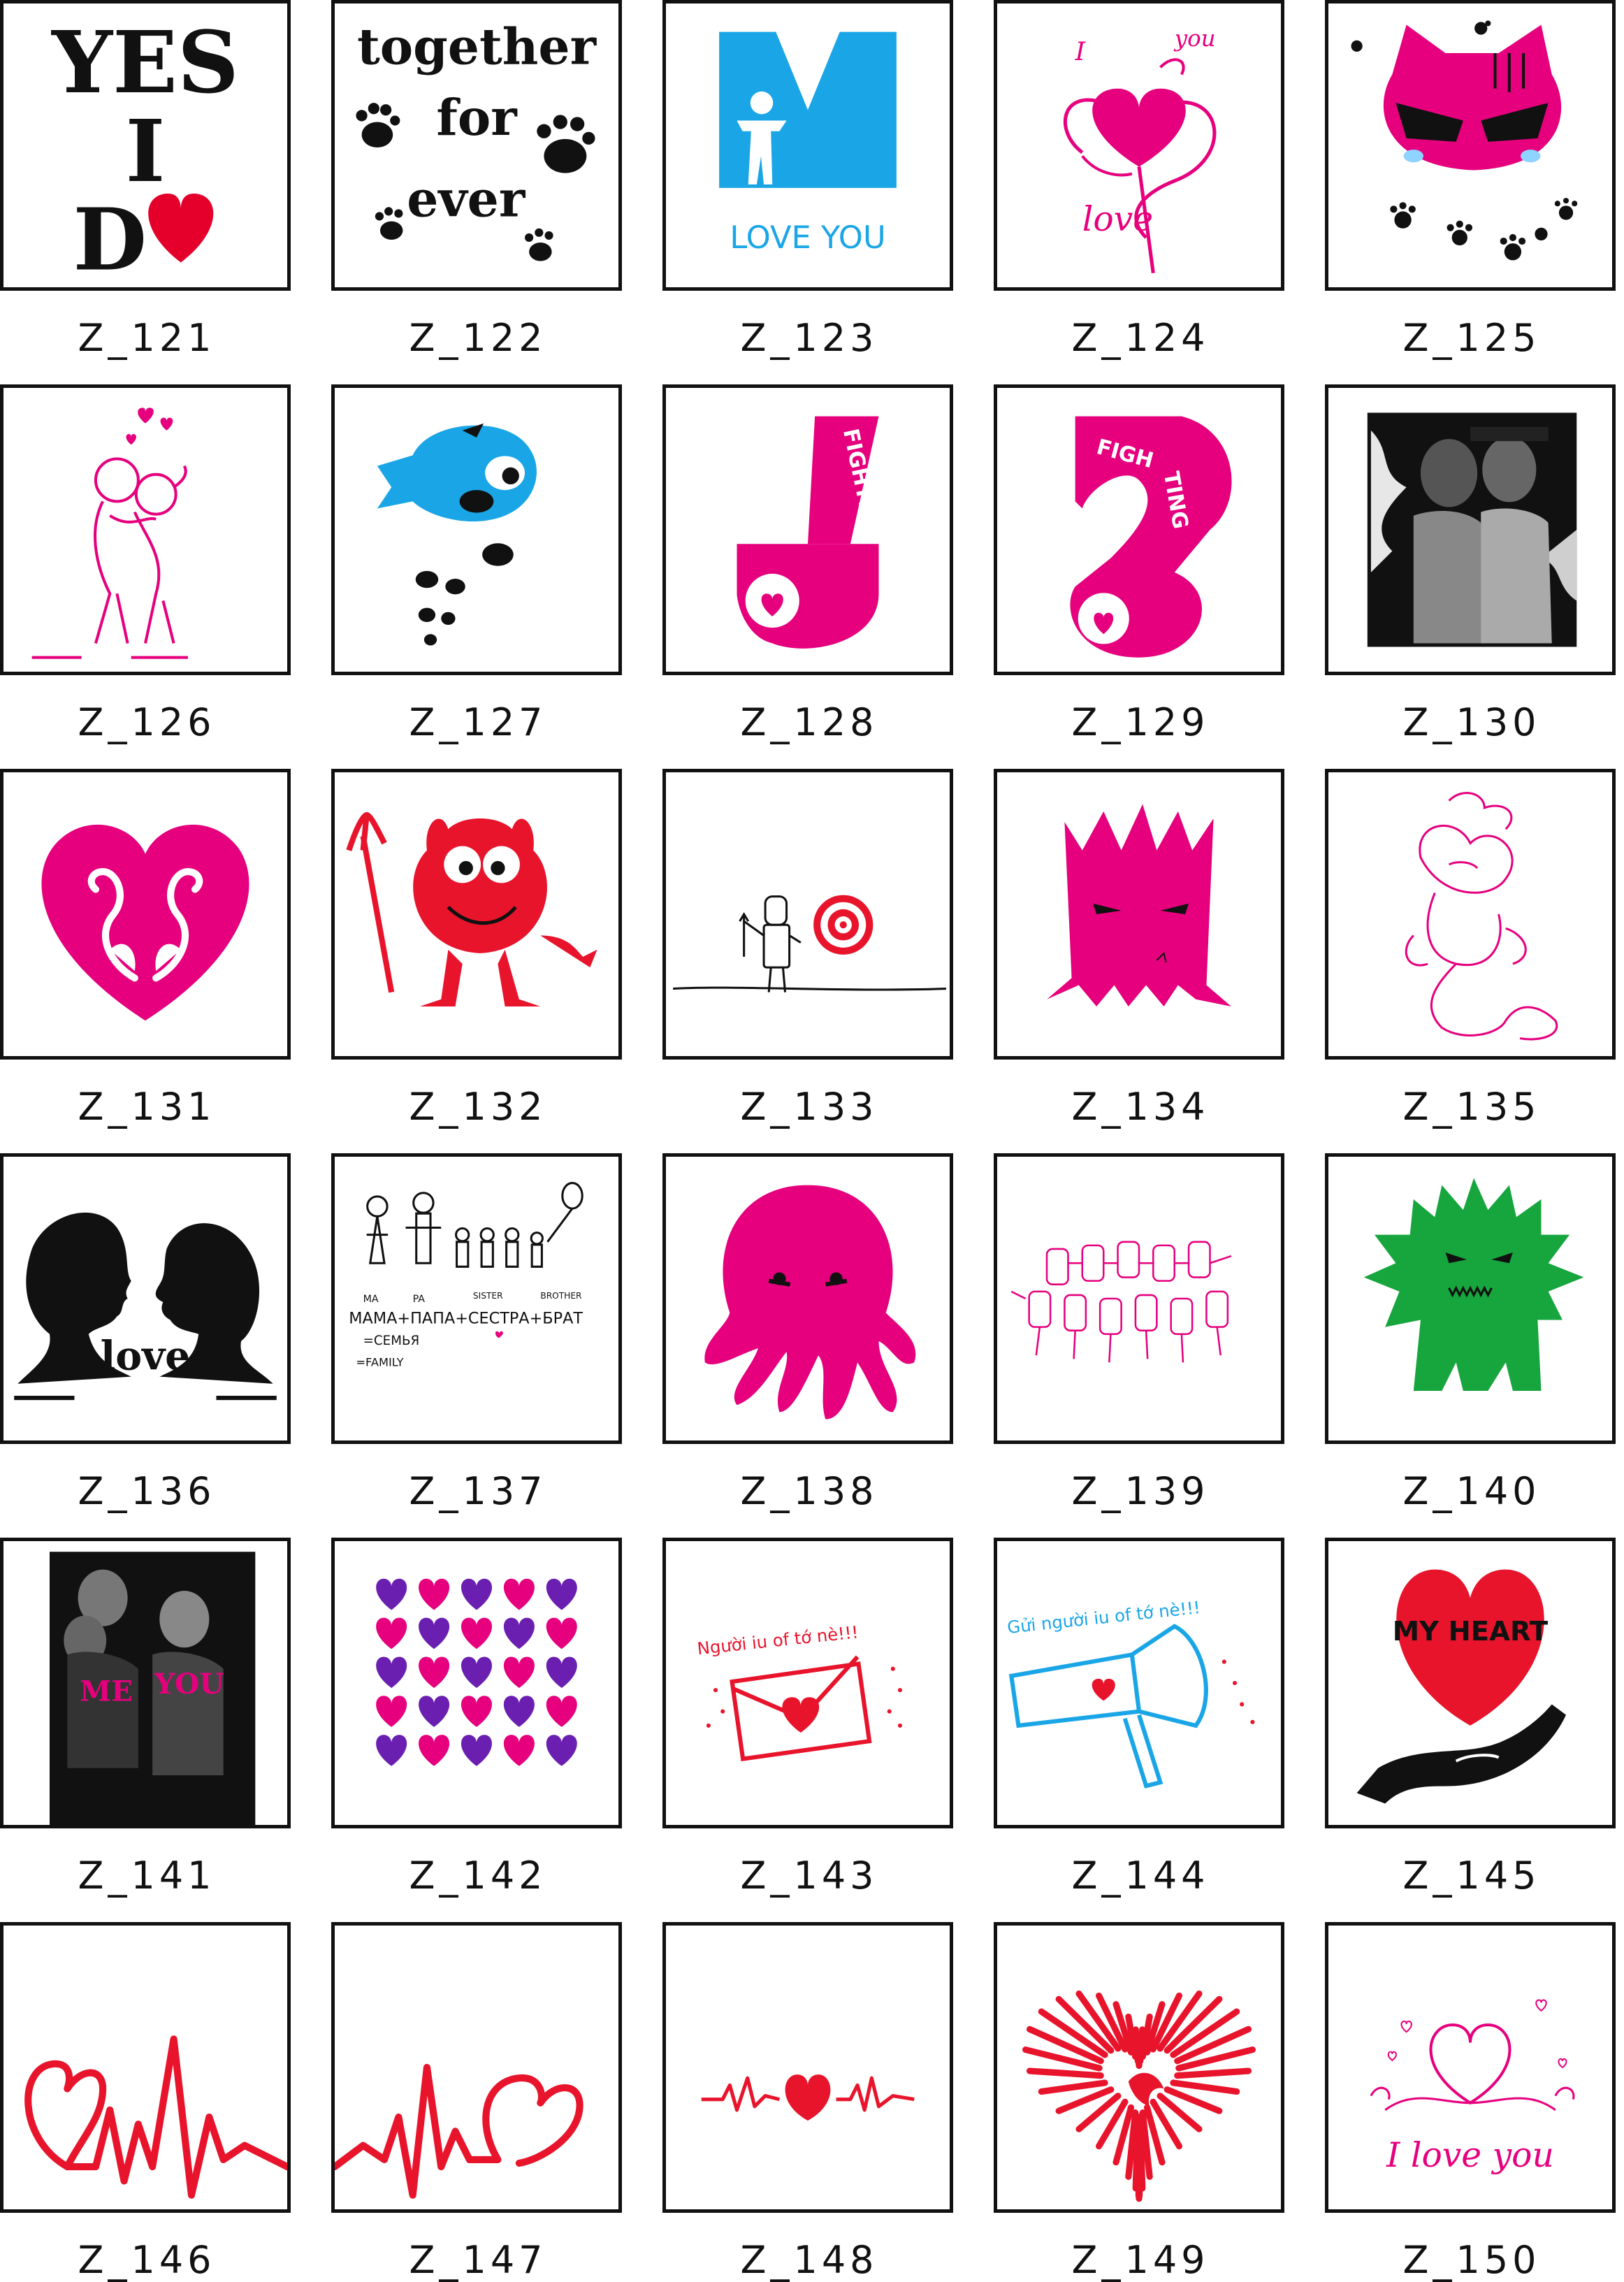 This screenshot has width=1624, height=2282. I want to click on art-text-d: D, so click(110, 238).